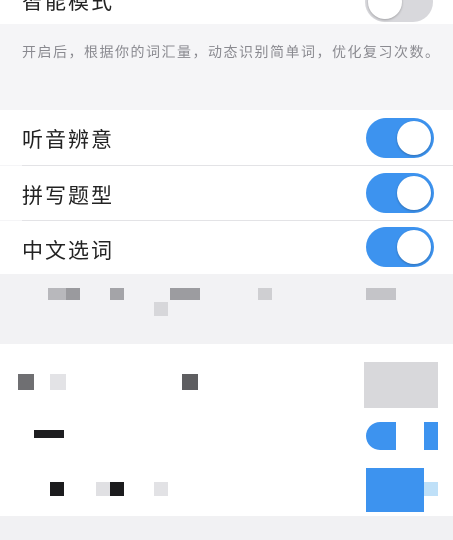 This screenshot has width=453, height=540. I want to click on question-type-label: 拼写题型, so click(68, 196).